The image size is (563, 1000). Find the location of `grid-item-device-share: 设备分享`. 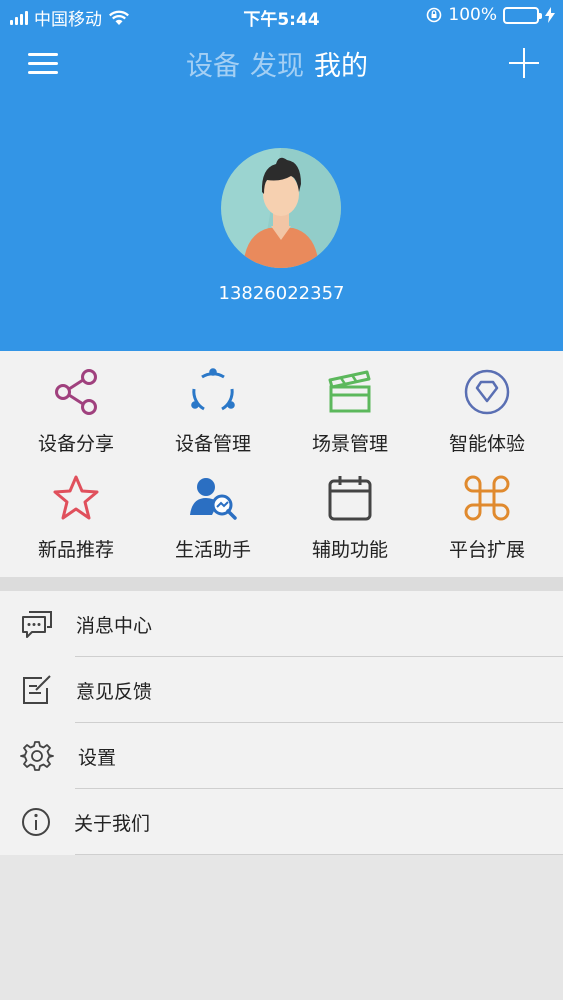

grid-item-device-share: 设备分享 is located at coordinates (76, 411).